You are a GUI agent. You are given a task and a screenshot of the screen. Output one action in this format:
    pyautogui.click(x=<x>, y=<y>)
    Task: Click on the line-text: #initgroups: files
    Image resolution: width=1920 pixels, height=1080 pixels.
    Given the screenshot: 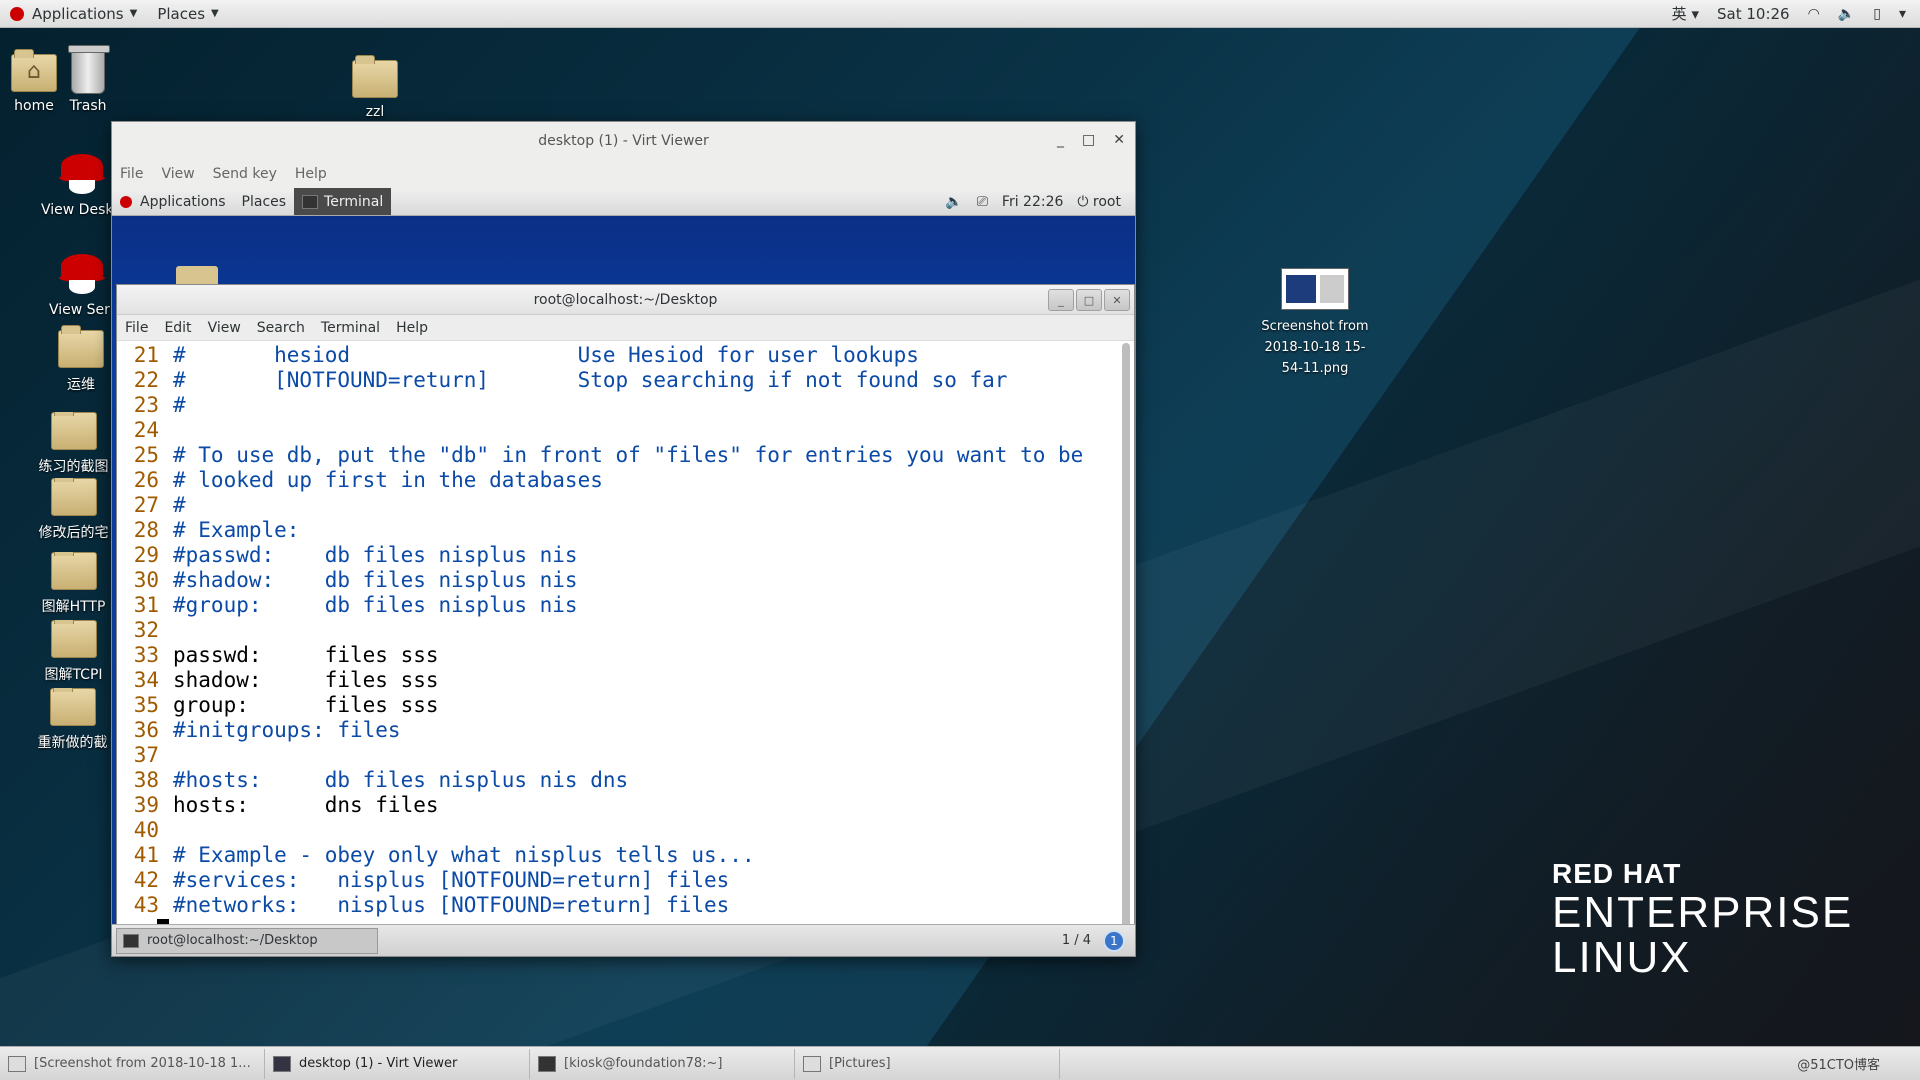 What is the action you would take?
    pyautogui.click(x=287, y=730)
    